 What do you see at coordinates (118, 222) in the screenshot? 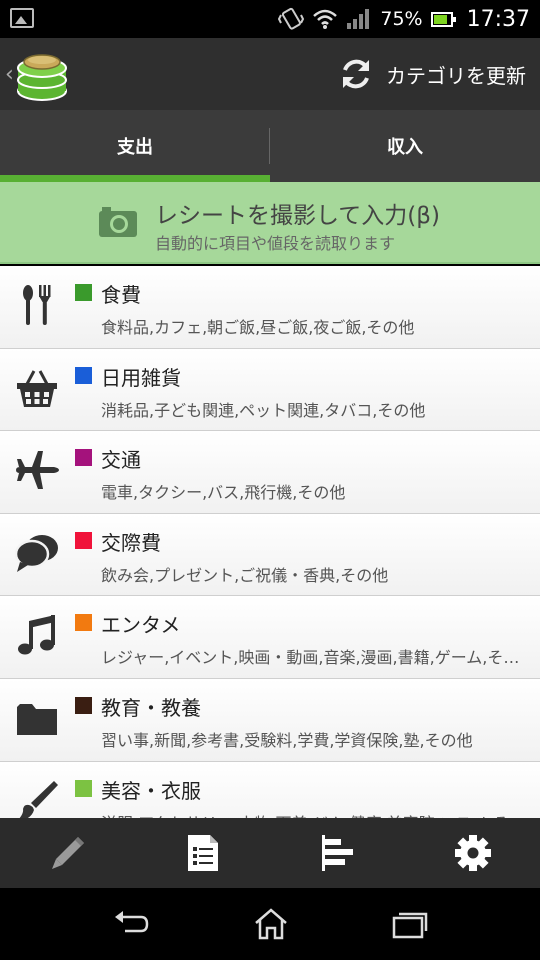
I see `camera-icon` at bounding box center [118, 222].